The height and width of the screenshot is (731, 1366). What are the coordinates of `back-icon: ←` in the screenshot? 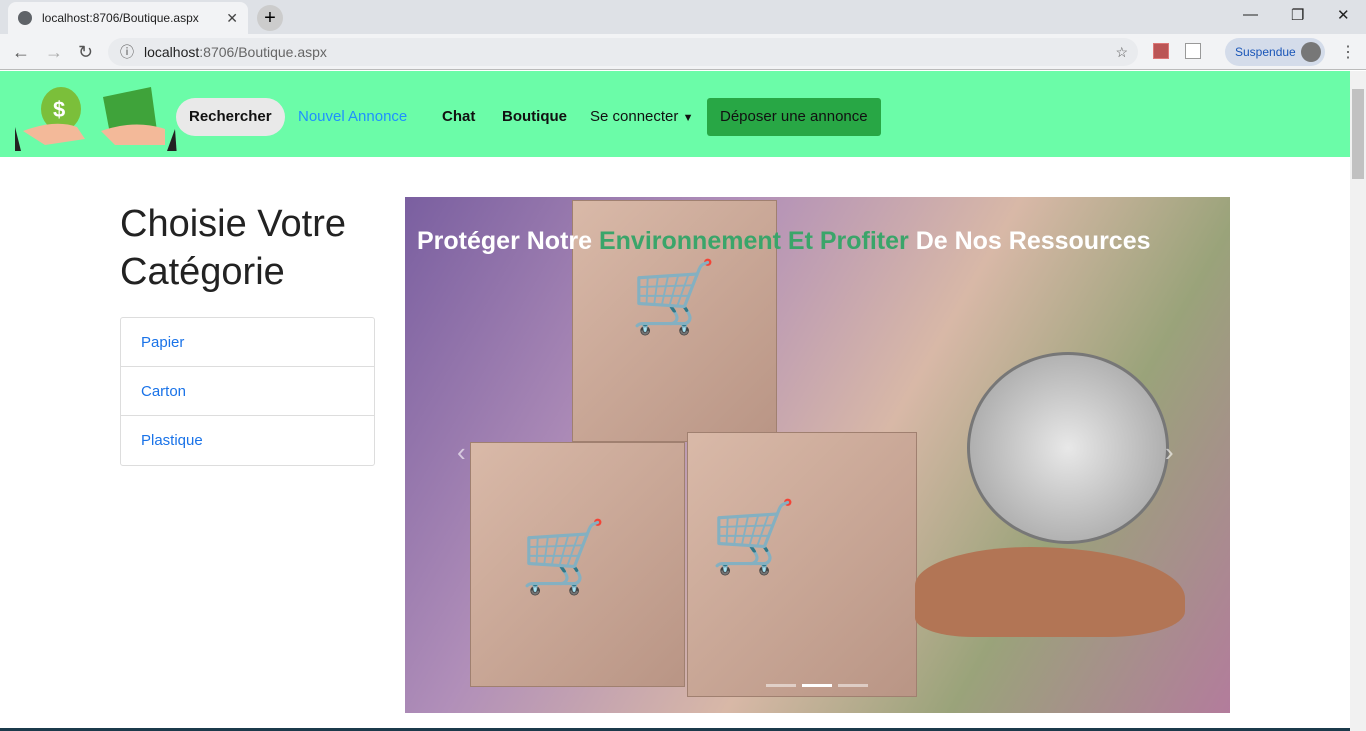 It's located at (21, 52).